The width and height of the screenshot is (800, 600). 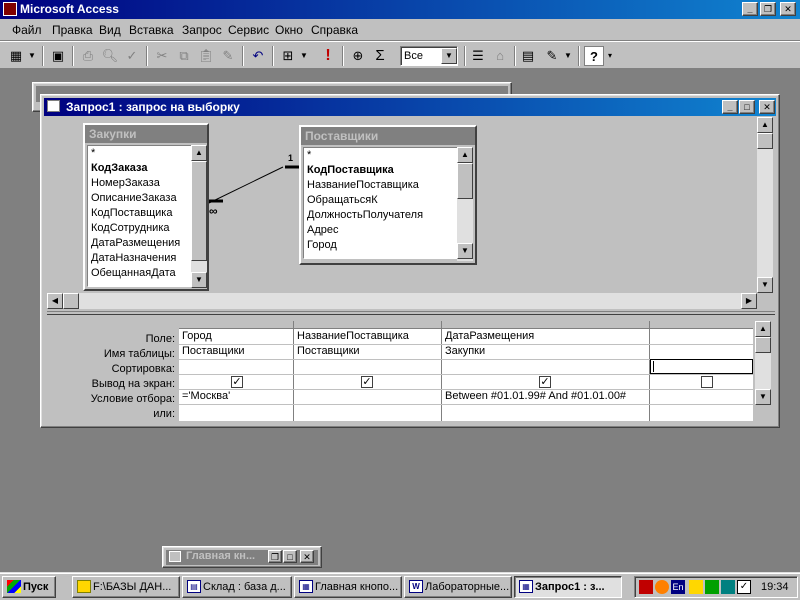 I want to click on query-type-icon: ⊞, so click(x=288, y=56).